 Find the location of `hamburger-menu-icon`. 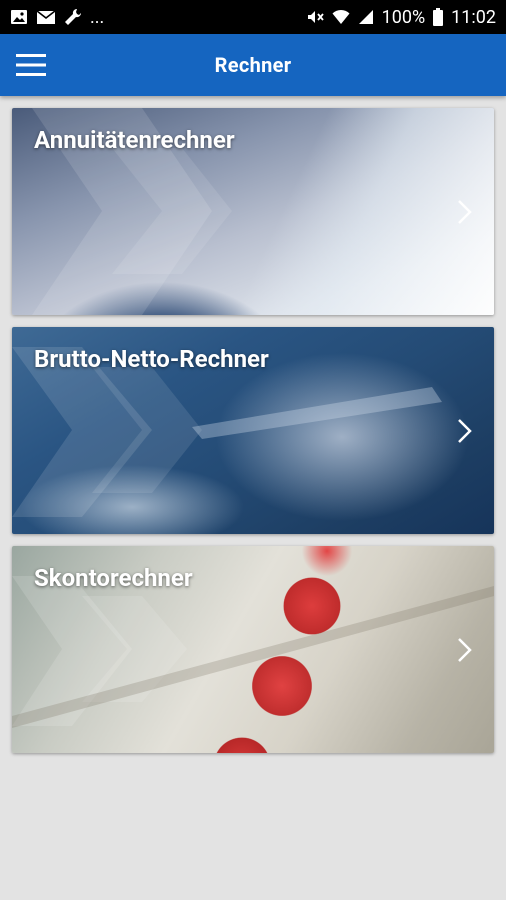

hamburger-menu-icon is located at coordinates (31, 65).